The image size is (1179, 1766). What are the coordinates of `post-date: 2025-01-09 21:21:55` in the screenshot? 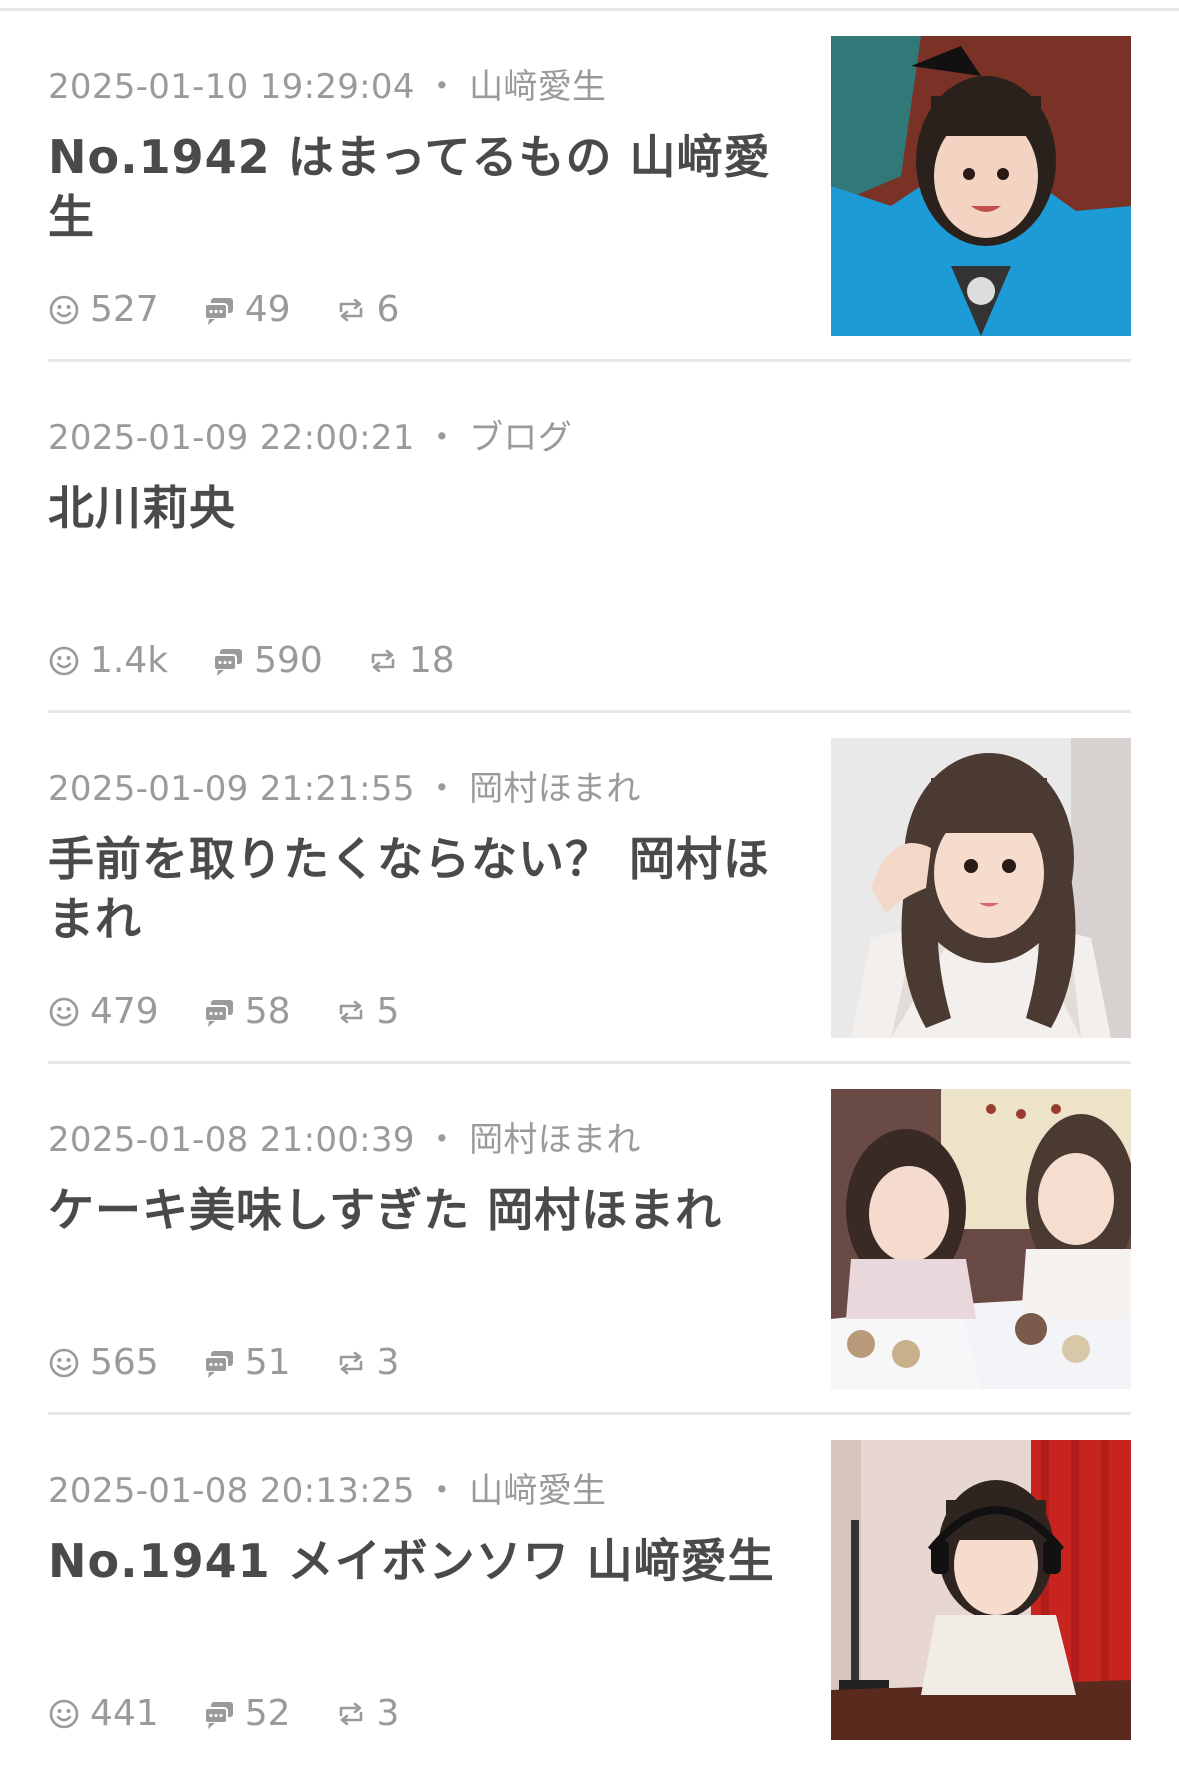 It's located at (231, 789).